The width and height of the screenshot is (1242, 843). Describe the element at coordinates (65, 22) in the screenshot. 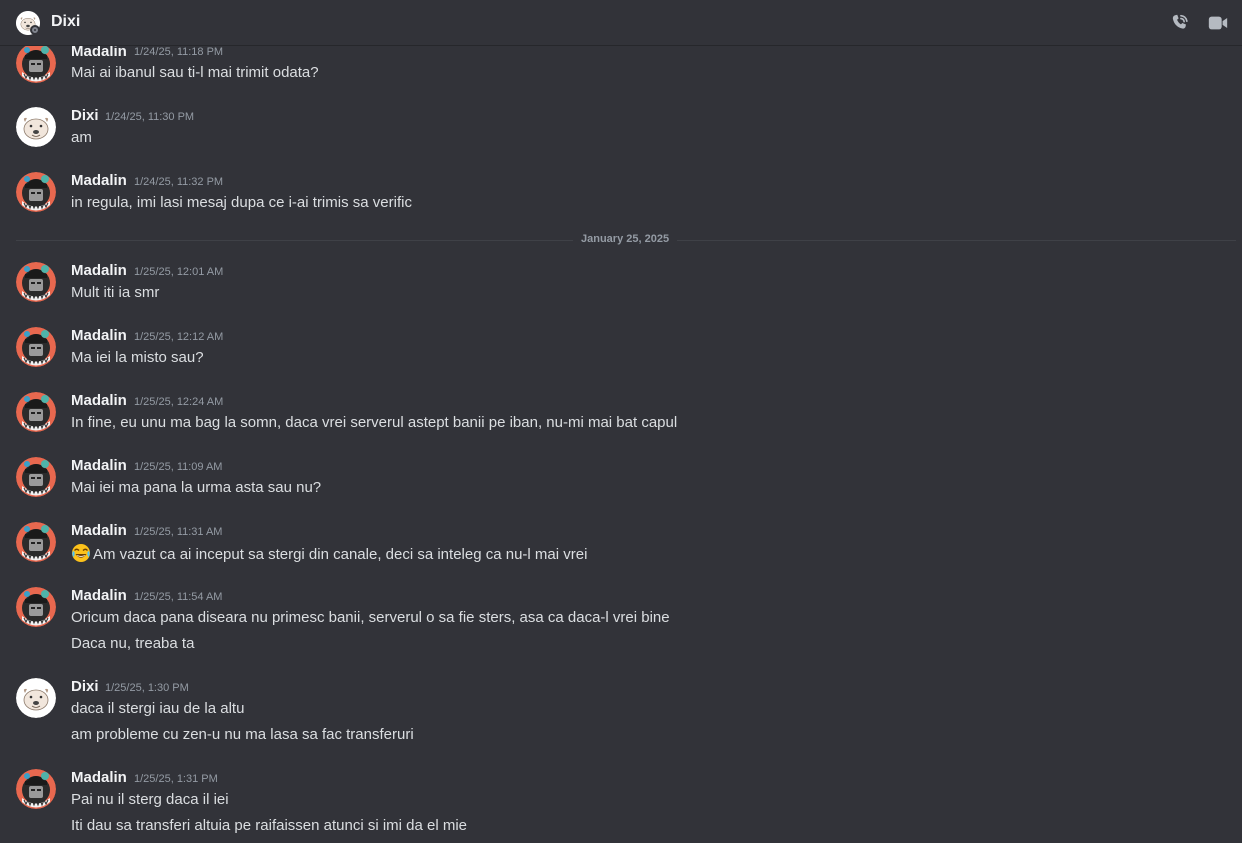

I see `header-username: Dixi` at that location.